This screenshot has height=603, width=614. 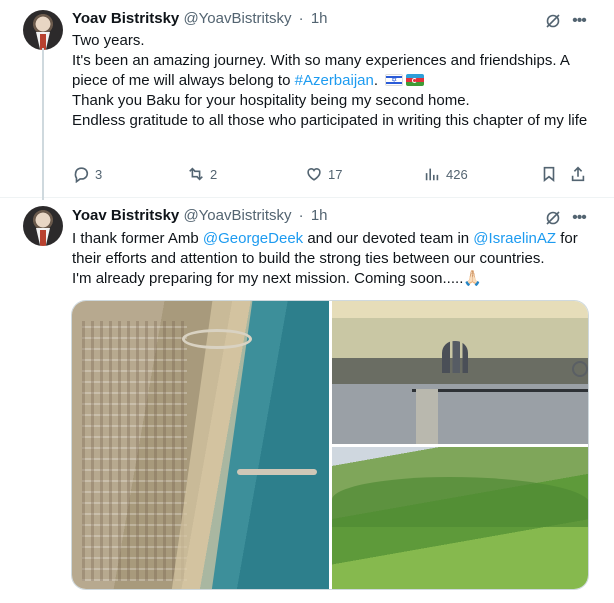 What do you see at coordinates (415, 80) in the screenshot?
I see `azerbaijan-flag-icon` at bounding box center [415, 80].